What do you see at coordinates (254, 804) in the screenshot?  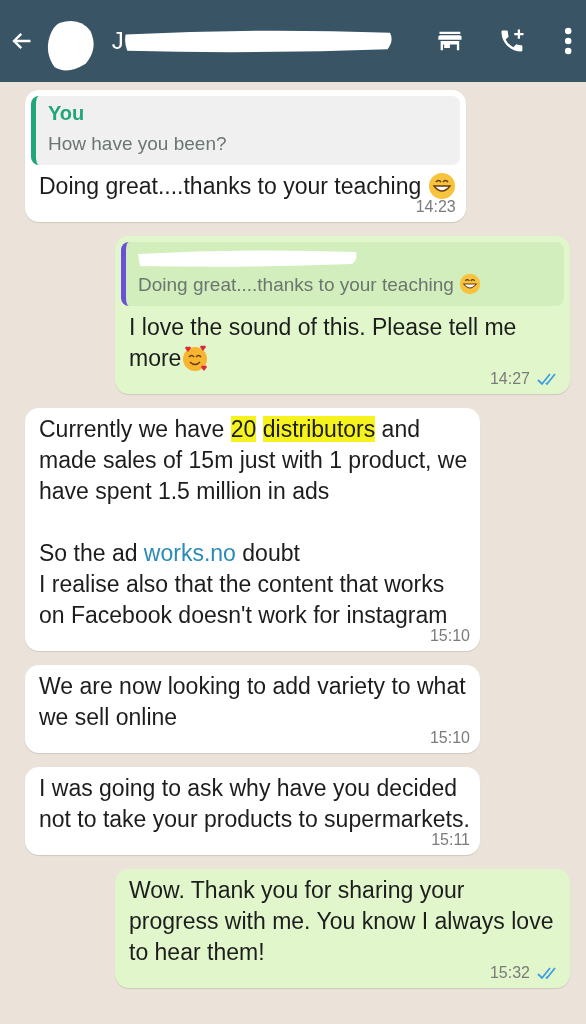 I see `message-text: I was going to ask why have you decided not to take your products to supermarkets.` at bounding box center [254, 804].